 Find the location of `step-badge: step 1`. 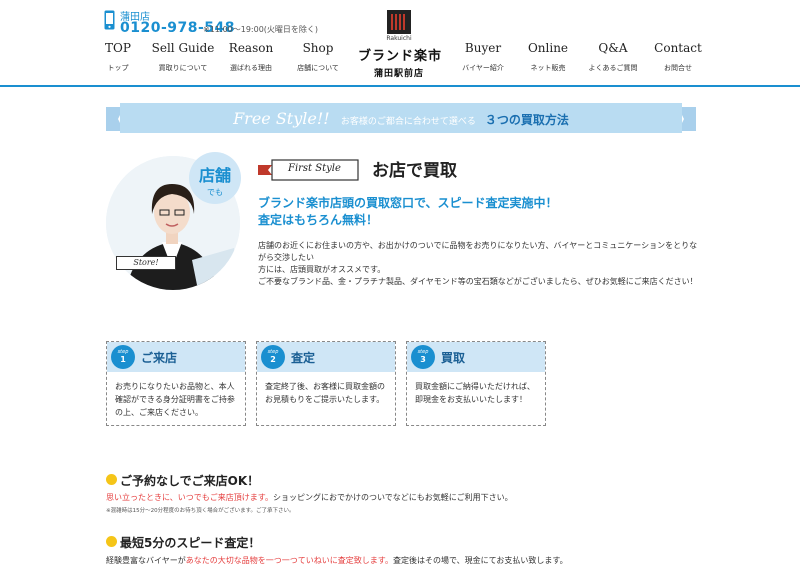

step-badge: step 1 is located at coordinates (123, 357).